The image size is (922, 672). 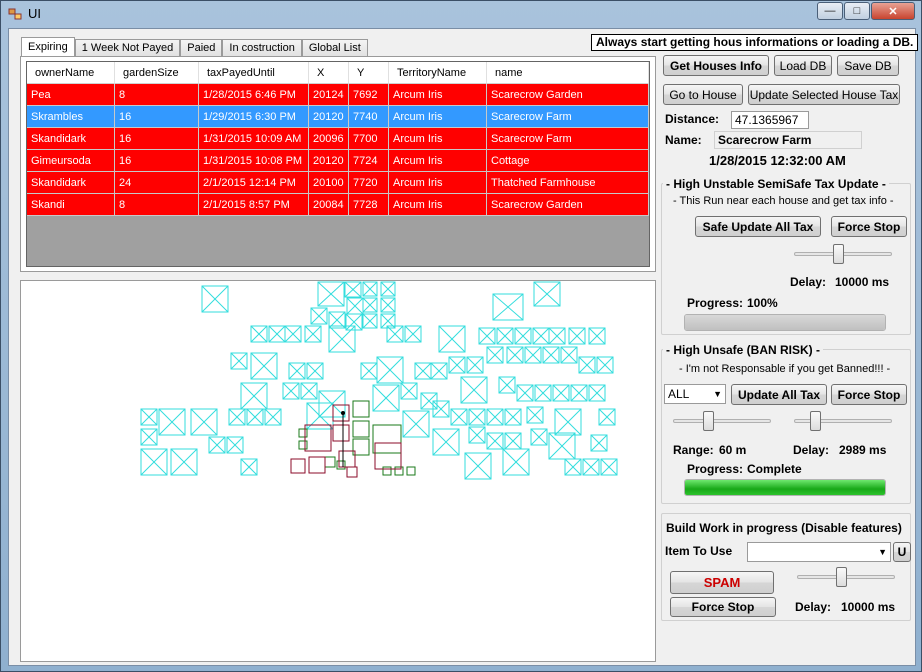 What do you see at coordinates (679, 394) in the screenshot?
I see `target-select-value: ALL` at bounding box center [679, 394].